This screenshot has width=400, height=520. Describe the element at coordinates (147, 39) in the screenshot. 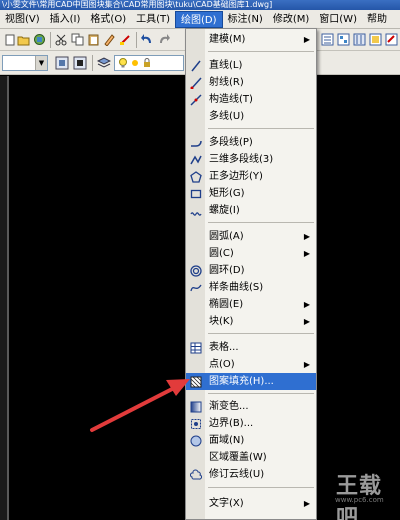

I see `undo-icon` at that location.